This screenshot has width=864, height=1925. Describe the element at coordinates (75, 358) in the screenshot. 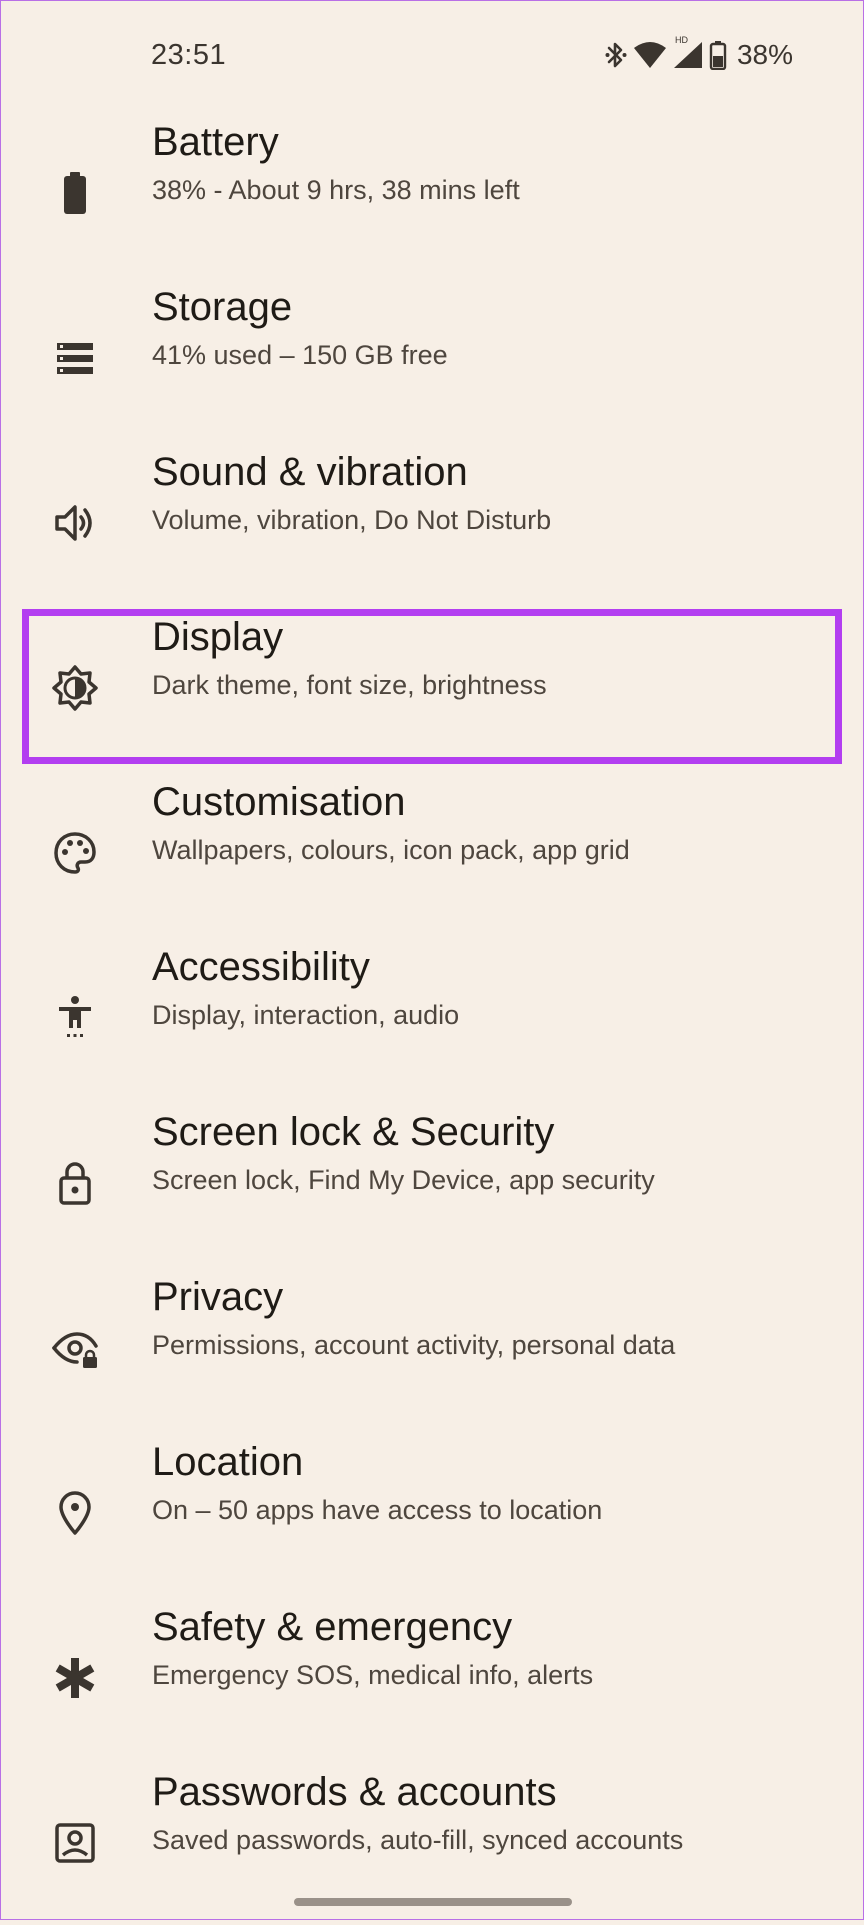

I see `storage-icon` at that location.